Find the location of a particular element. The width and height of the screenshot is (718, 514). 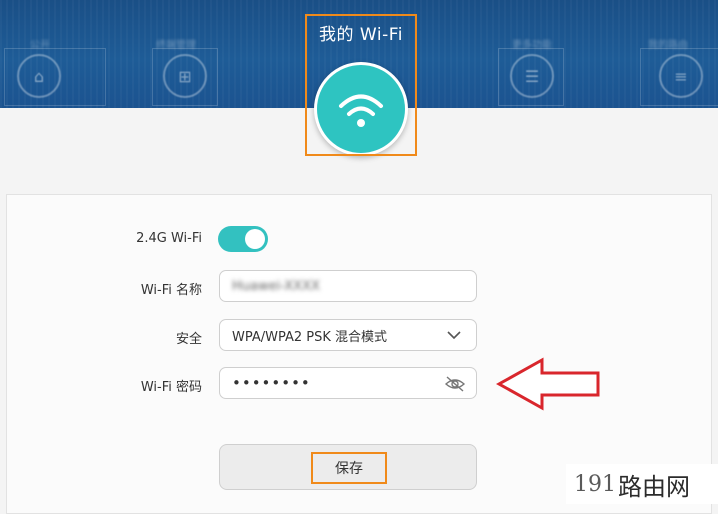

password-label: Wi-Fi 密码 is located at coordinates (171, 387).